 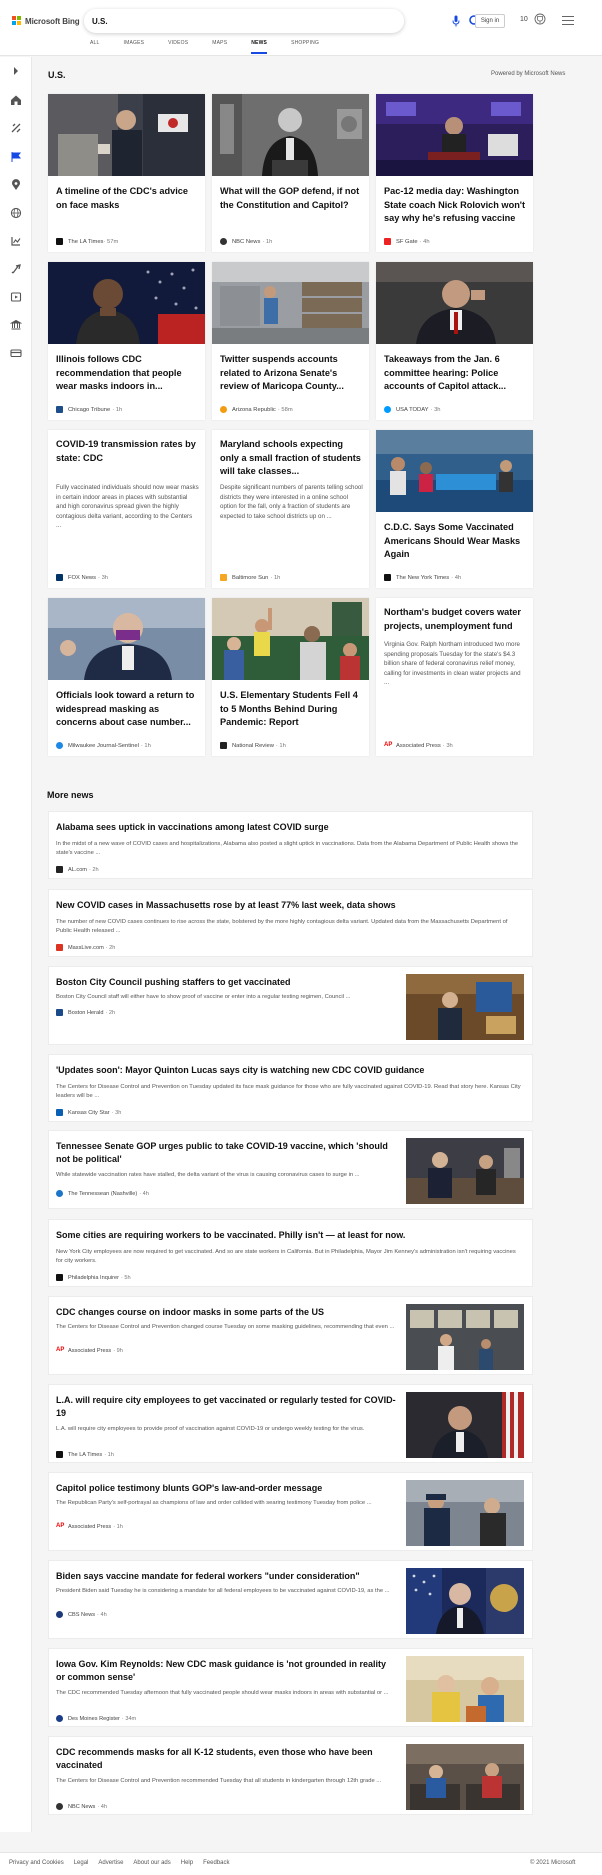 I want to click on footer-link-help: Help, so click(x=187, y=1863).